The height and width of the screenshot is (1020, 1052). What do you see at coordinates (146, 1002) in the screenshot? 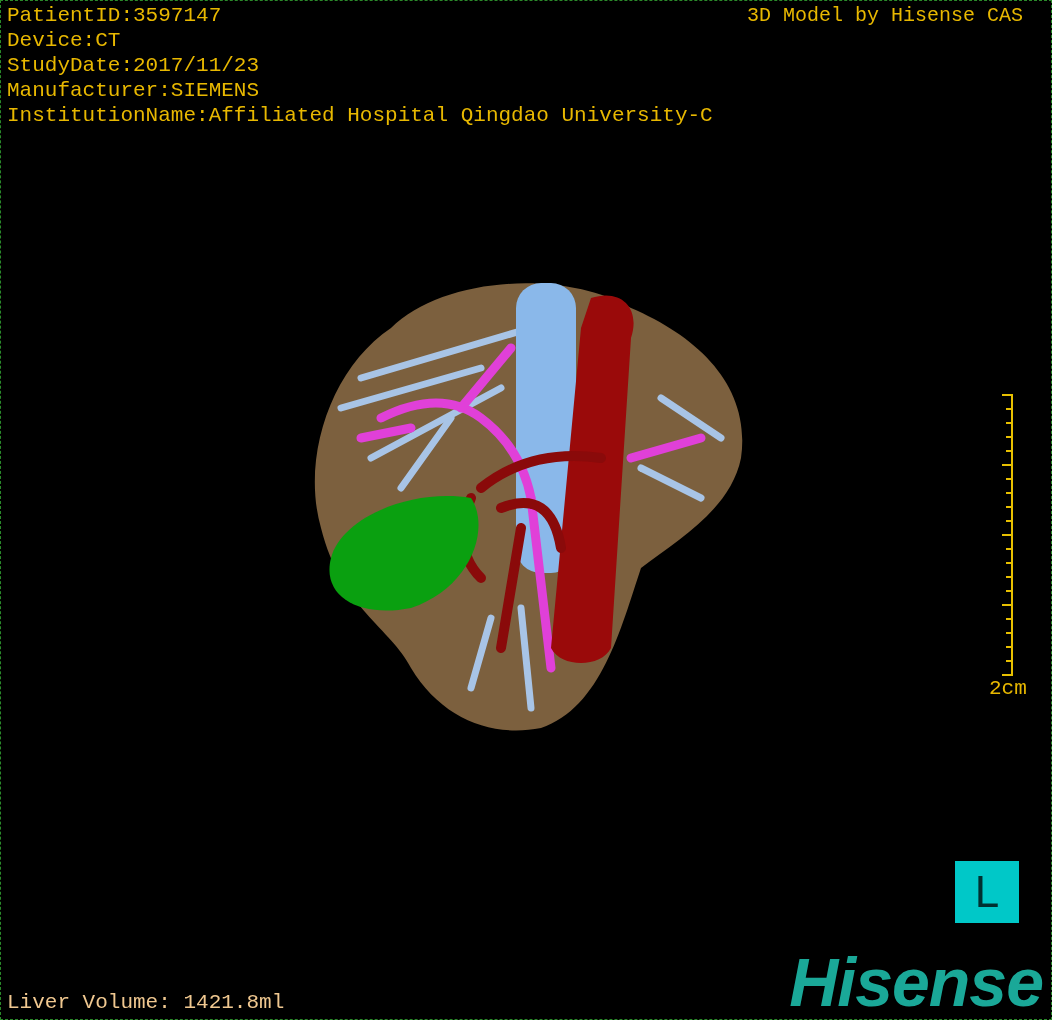
I see `liver-volume-text: Liver Volume: 1421.8ml` at bounding box center [146, 1002].